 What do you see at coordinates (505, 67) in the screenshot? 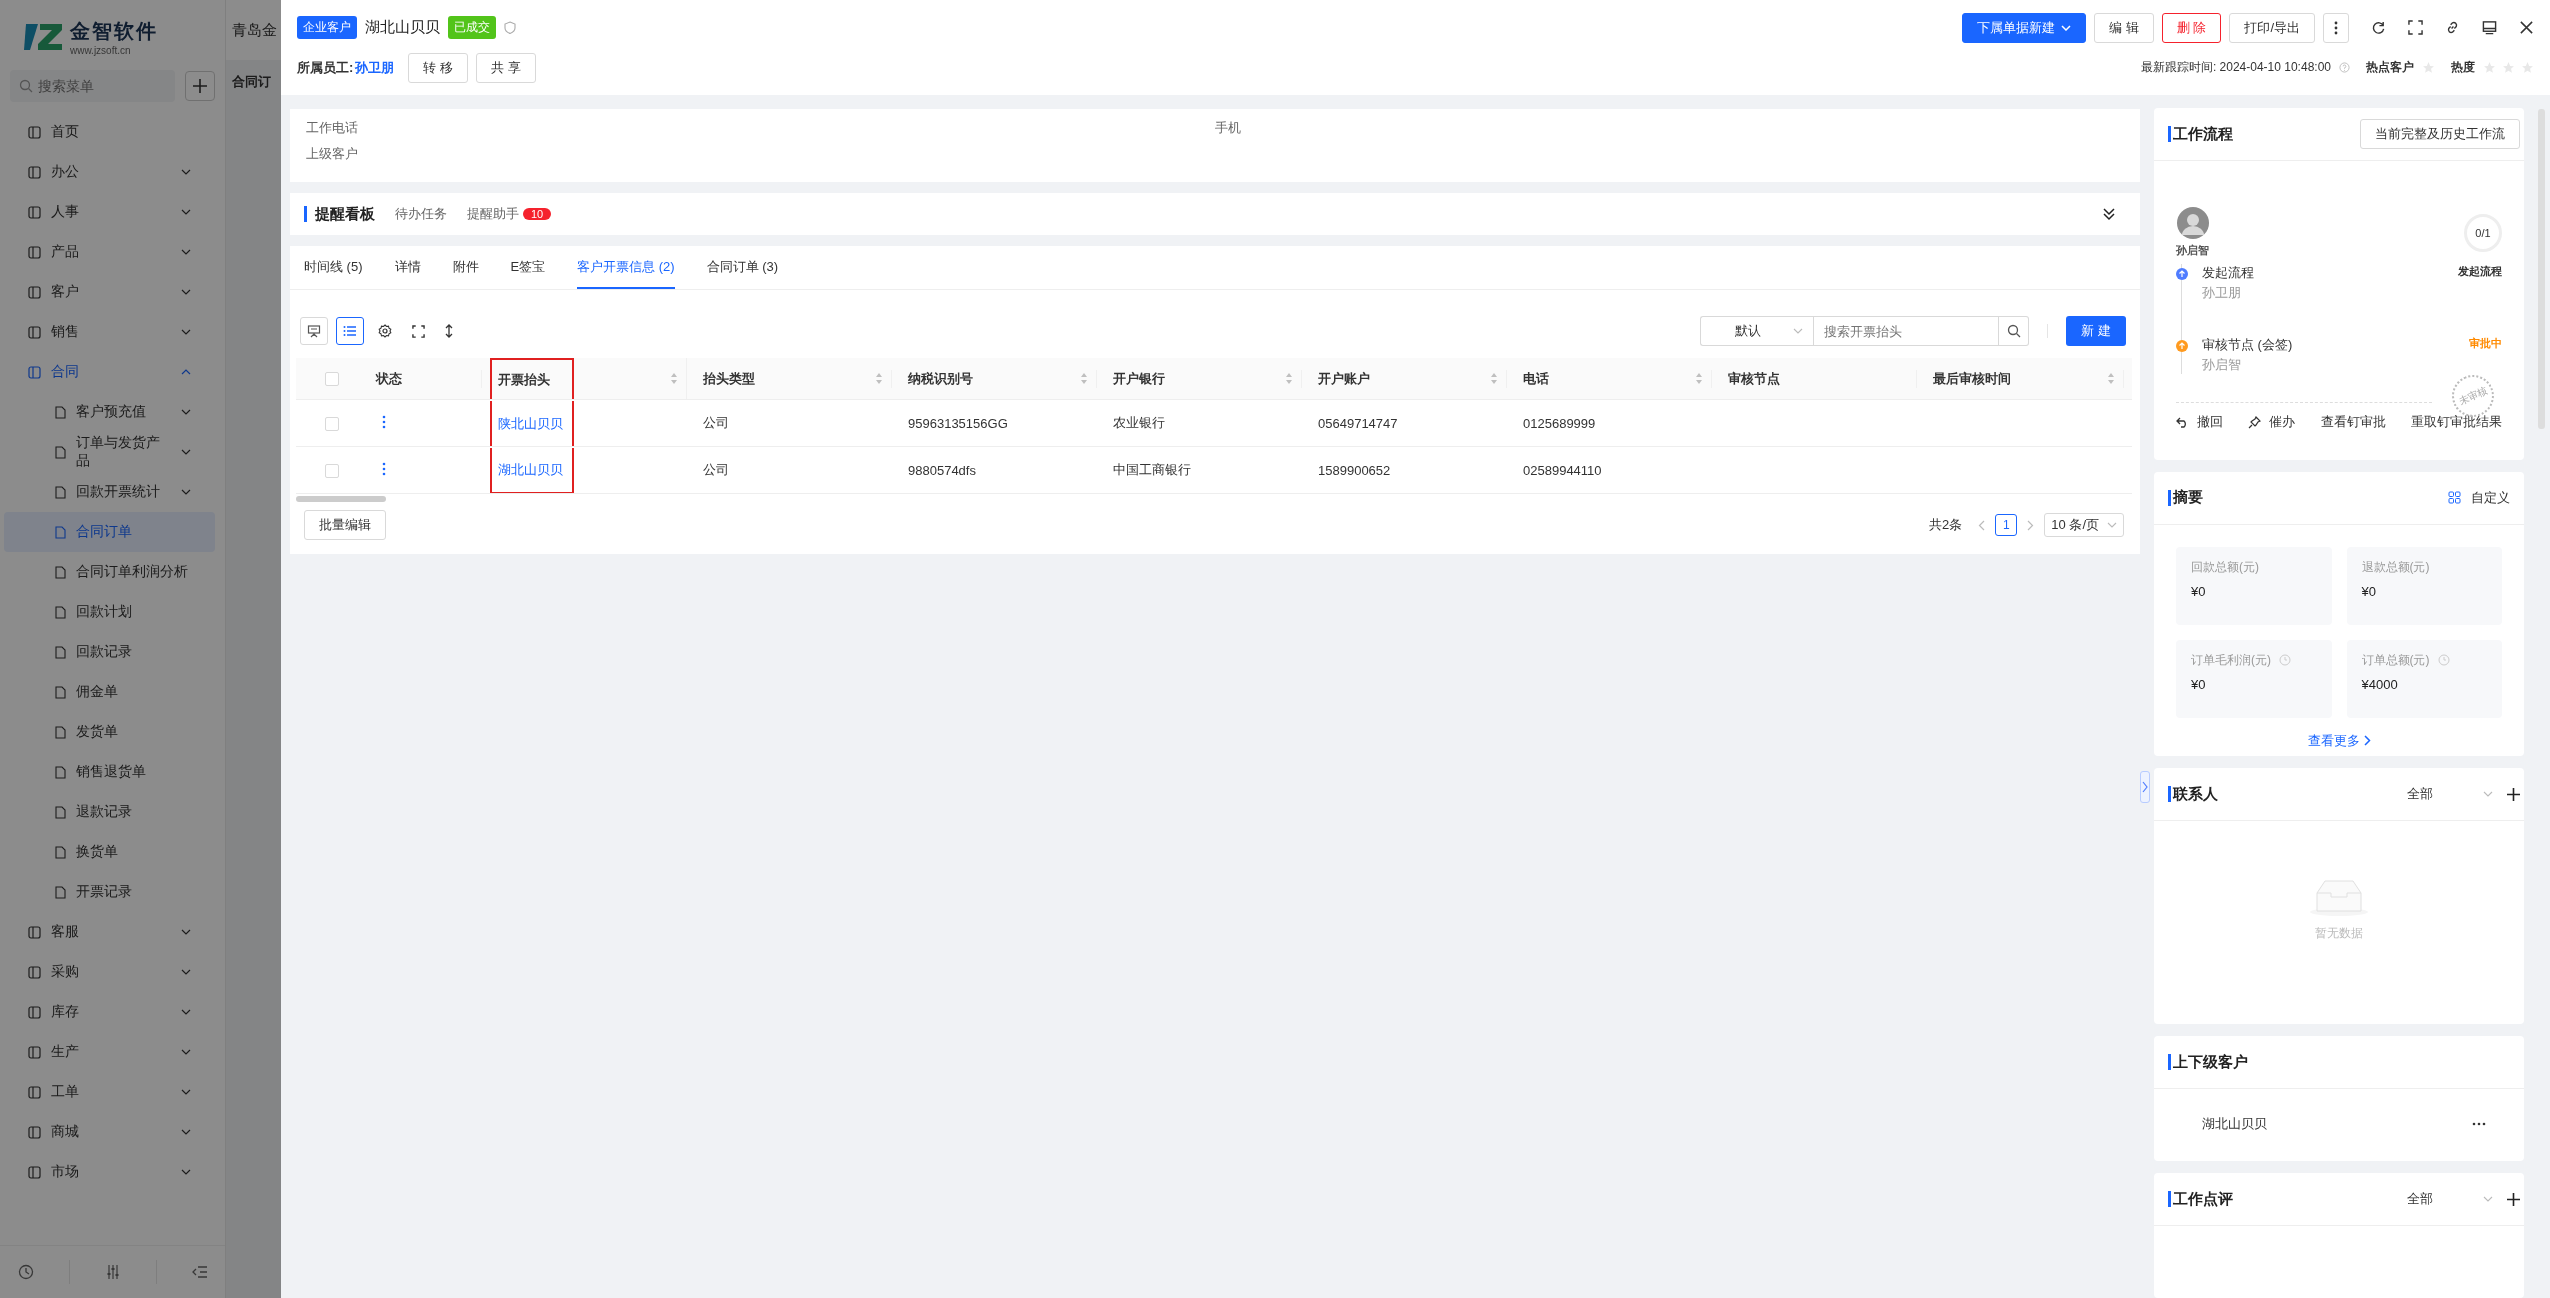
I see `owner-button: 共 享` at bounding box center [505, 67].